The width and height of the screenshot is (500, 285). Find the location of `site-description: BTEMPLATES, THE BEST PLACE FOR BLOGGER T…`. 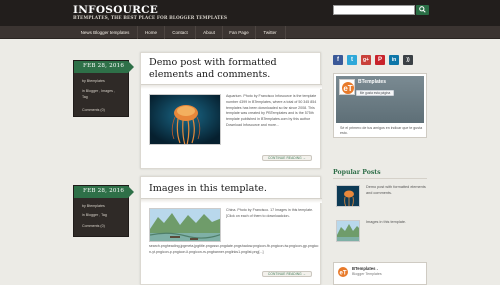

site-description: BTEMPLATES, THE BEST PLACE FOR BLOGGER T… is located at coordinates (150, 18).